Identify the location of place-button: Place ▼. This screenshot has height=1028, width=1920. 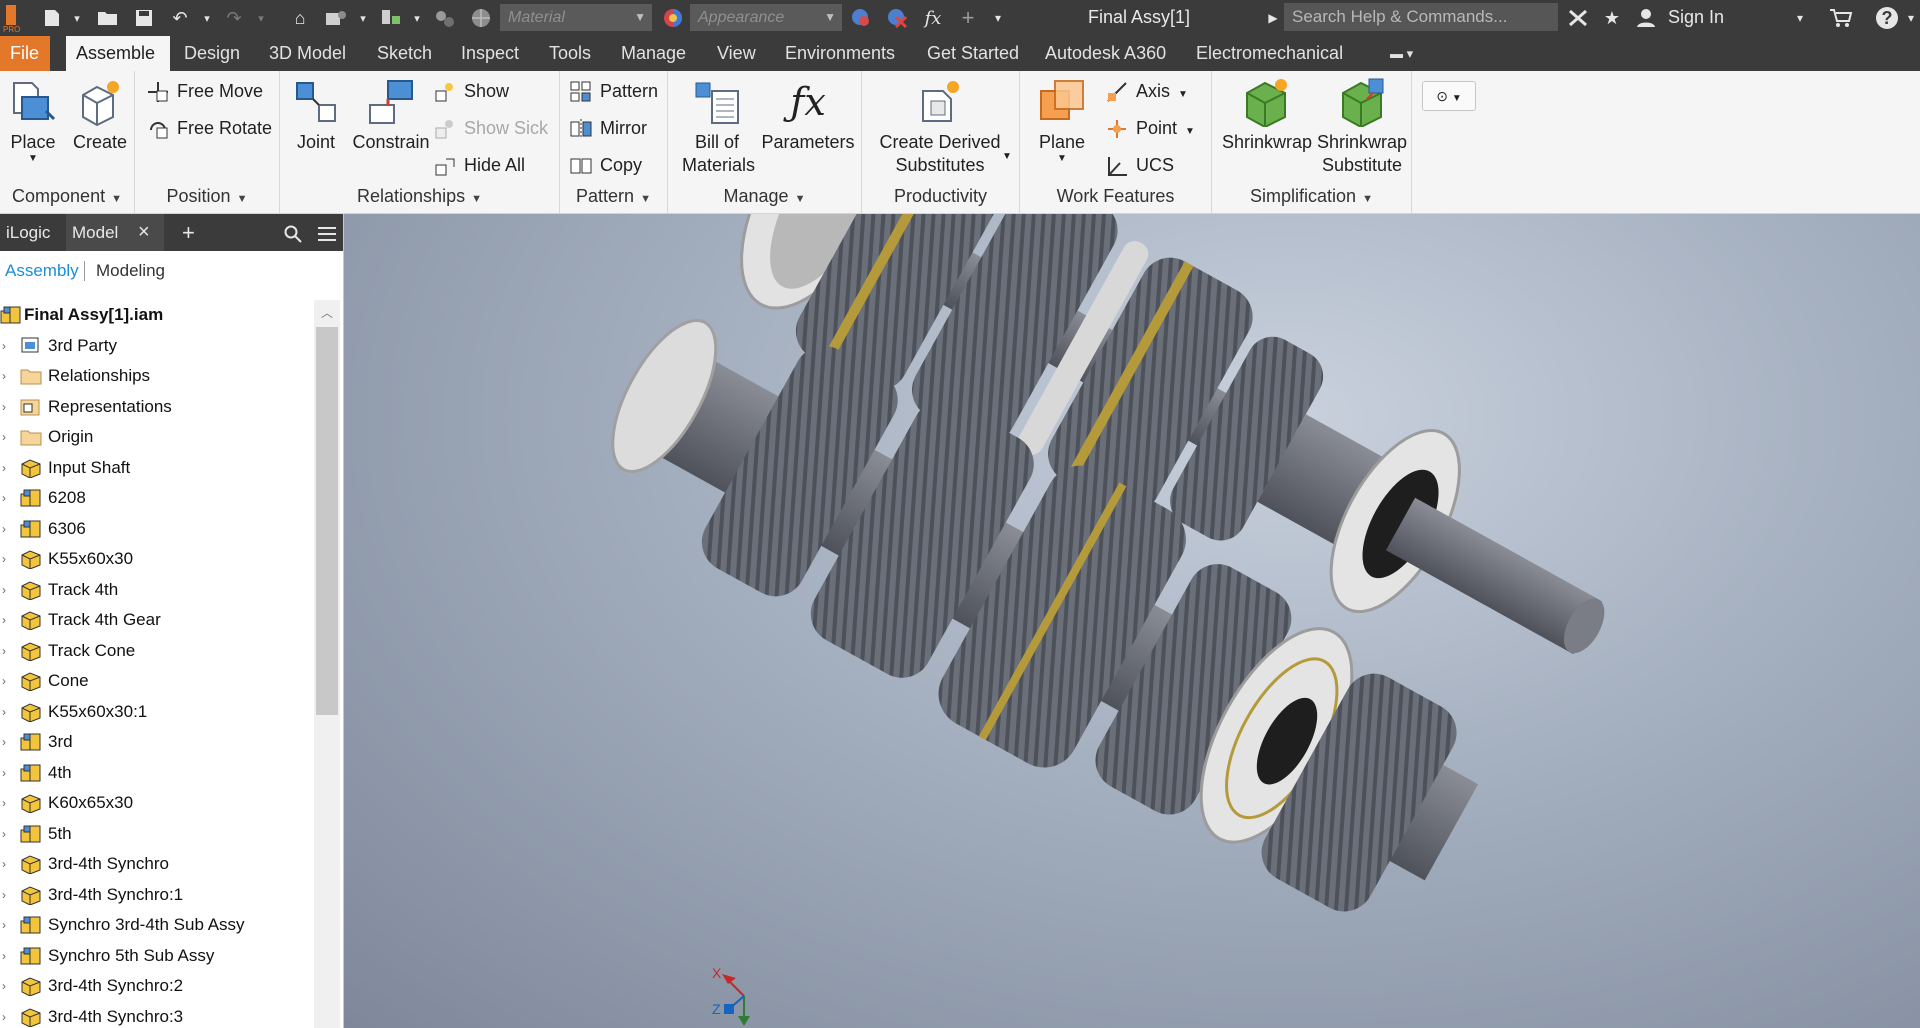
(33, 120).